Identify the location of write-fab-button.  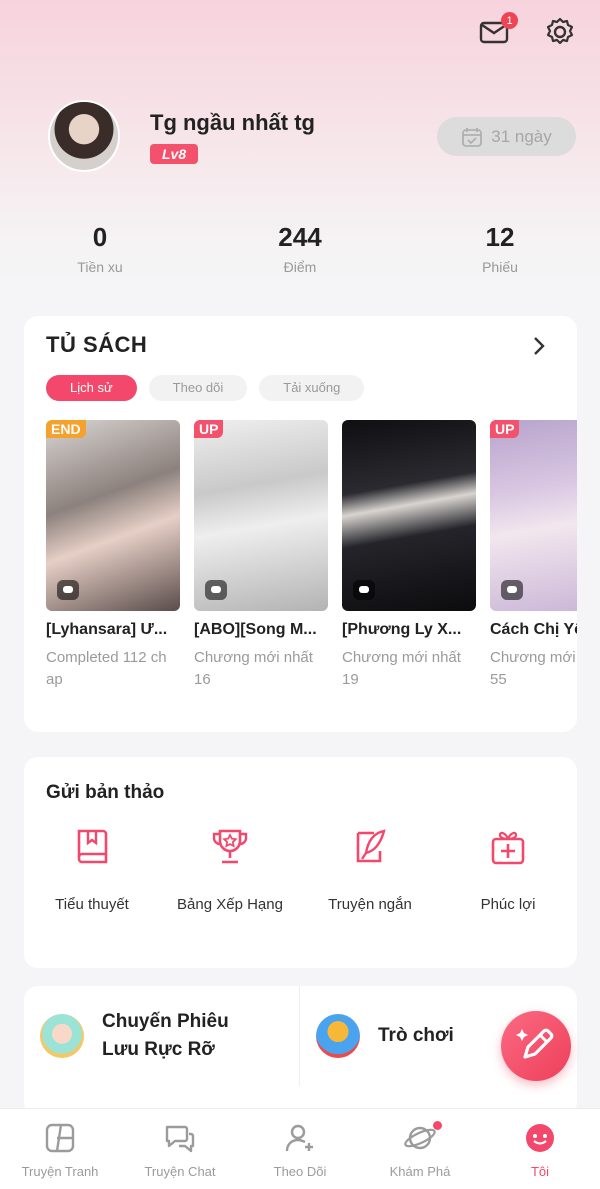
(536, 1046).